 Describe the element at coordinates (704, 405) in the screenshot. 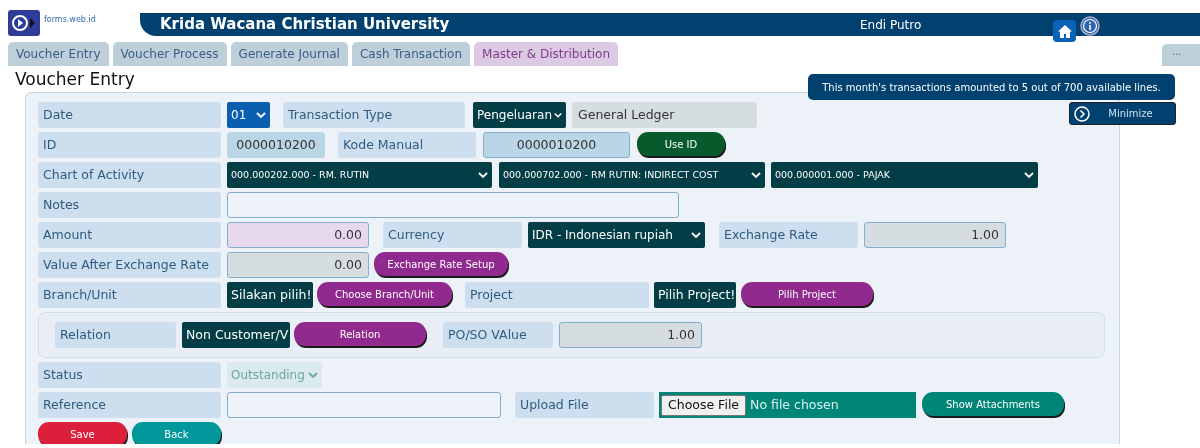

I see `choose-file-button: Choose File` at that location.